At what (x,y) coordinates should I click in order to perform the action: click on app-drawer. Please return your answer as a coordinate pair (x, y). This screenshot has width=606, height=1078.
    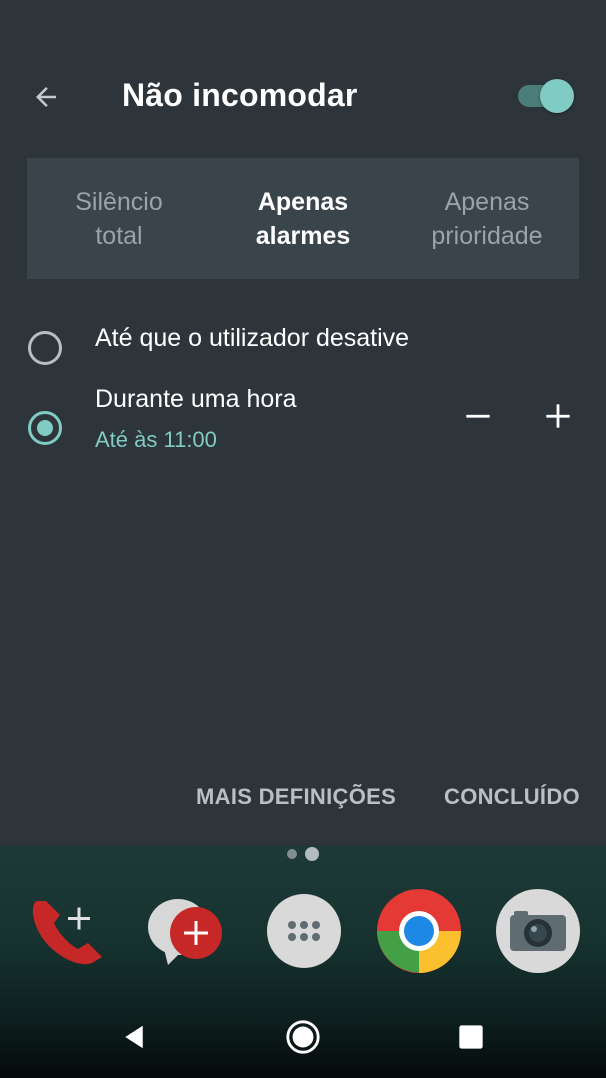
    Looking at the image, I should click on (304, 931).